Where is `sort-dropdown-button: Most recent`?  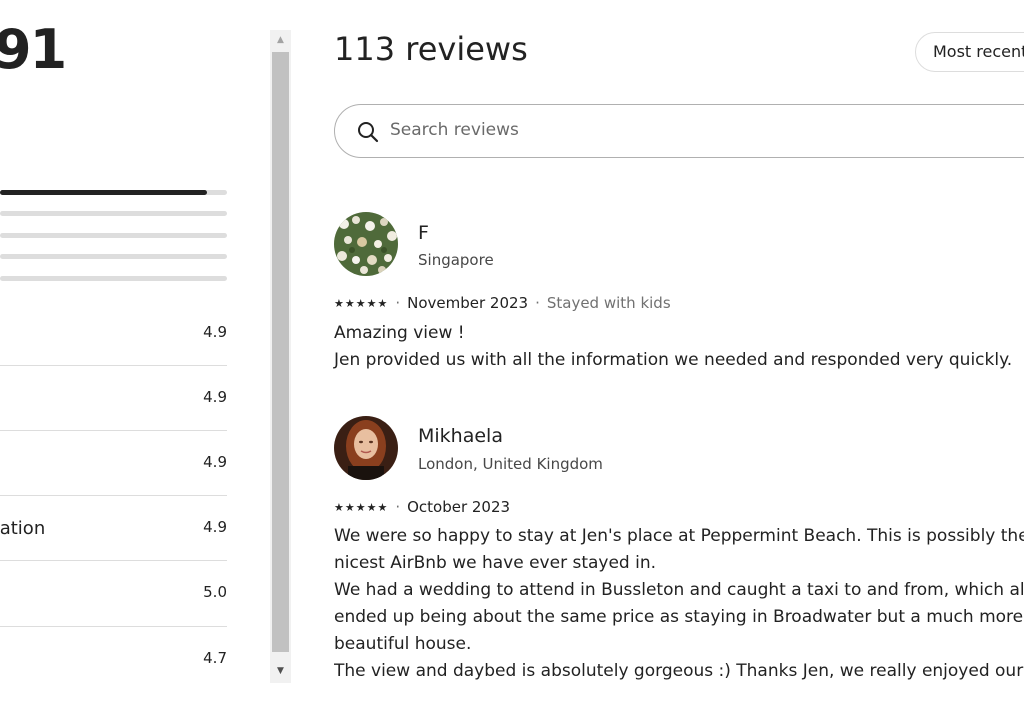 sort-dropdown-button: Most recent is located at coordinates (969, 52).